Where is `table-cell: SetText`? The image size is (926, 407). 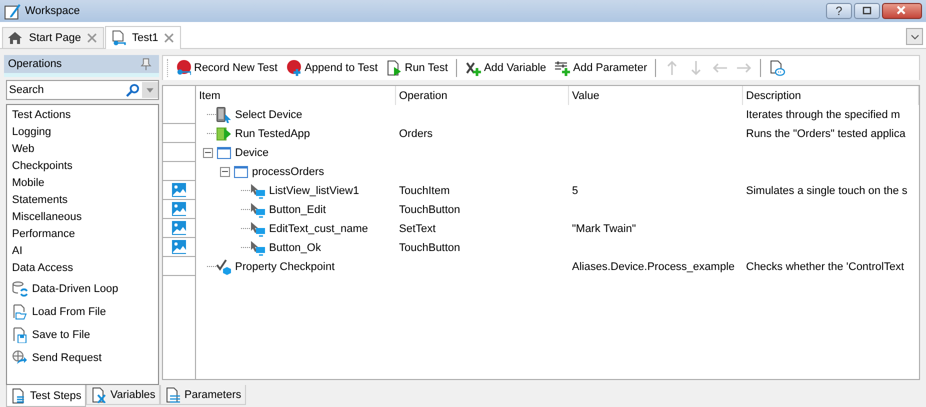 table-cell: SetText is located at coordinates (417, 228).